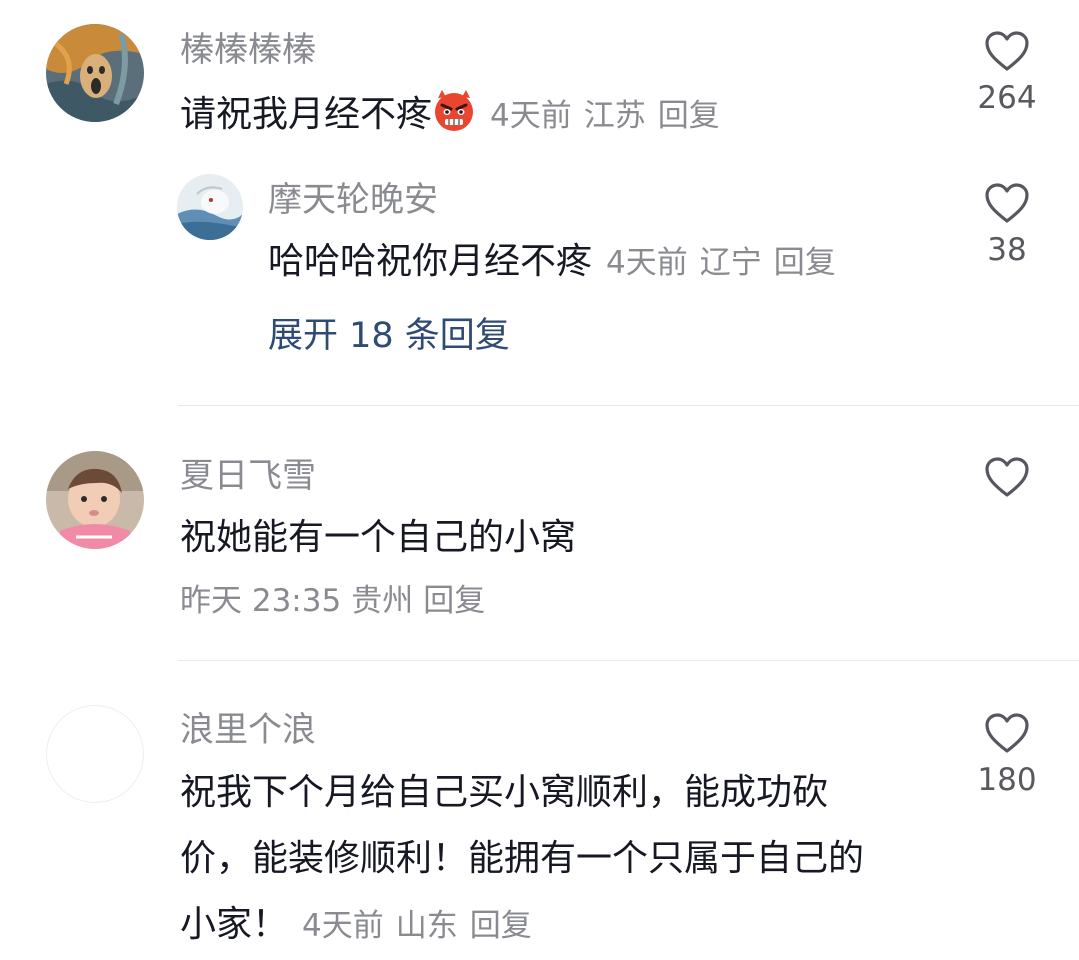 The width and height of the screenshot is (1079, 960). Describe the element at coordinates (248, 476) in the screenshot. I see `username: 夏日飞雪` at that location.